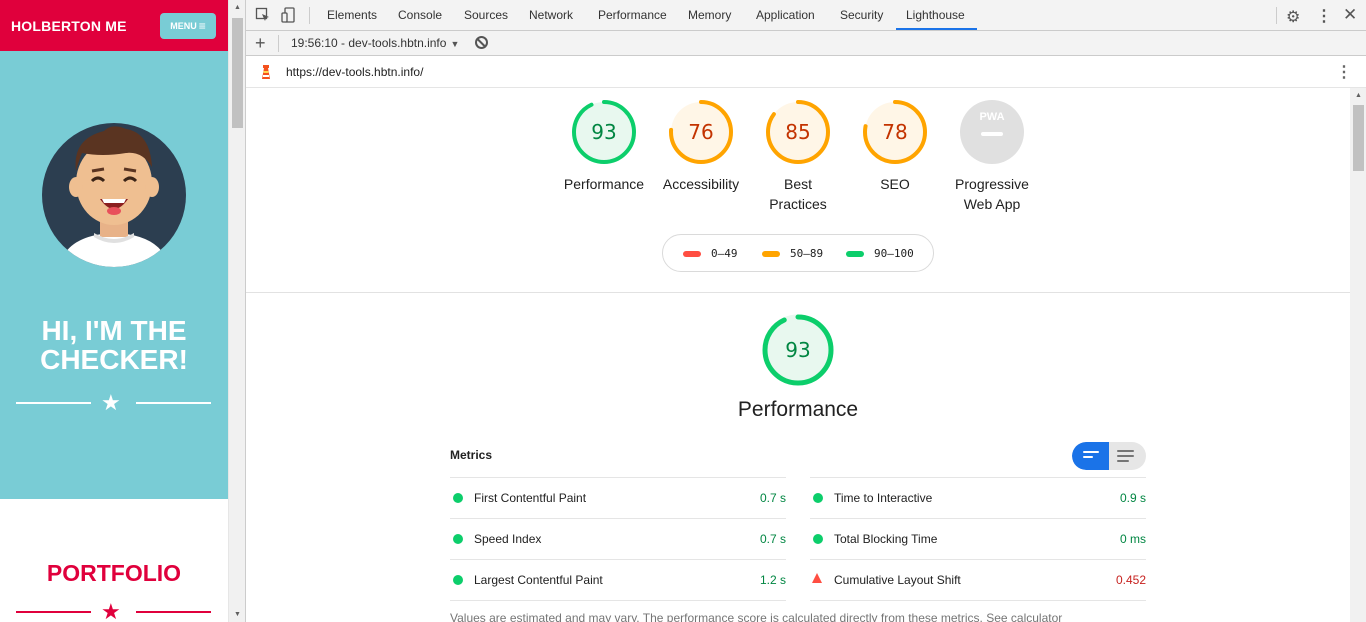 This screenshot has height=622, width=1366. Describe the element at coordinates (894, 253) in the screenshot. I see `legend-range: 90–100` at that location.